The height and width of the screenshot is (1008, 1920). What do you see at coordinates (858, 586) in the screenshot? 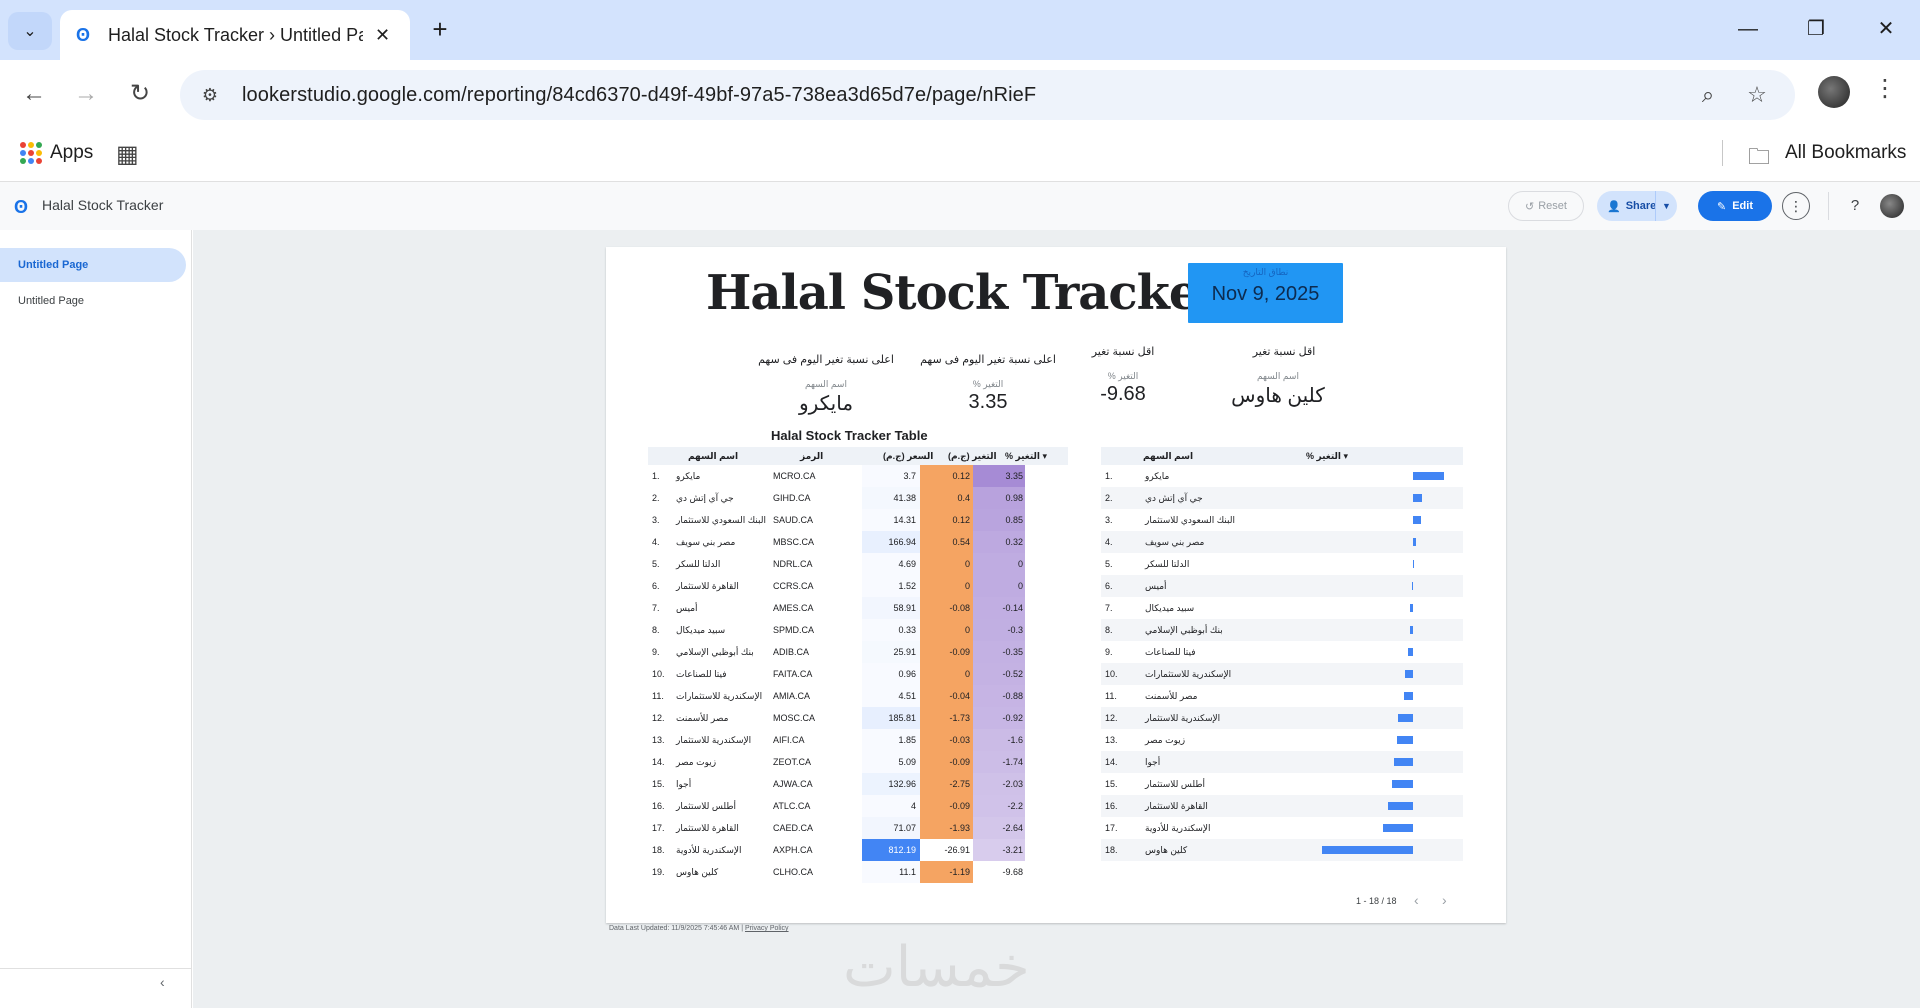
I see `table-row: 6. القاهرة للاستثمار CCRS.CA 1.52 0 0` at bounding box center [858, 586].